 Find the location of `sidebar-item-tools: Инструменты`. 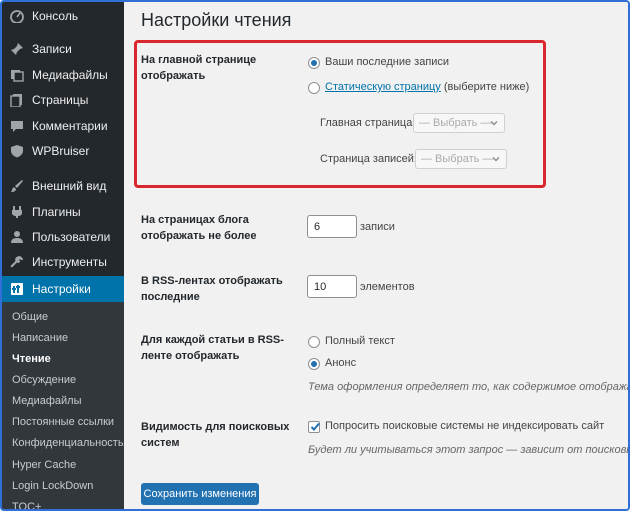

sidebar-item-tools: Инструменты is located at coordinates (63, 262).